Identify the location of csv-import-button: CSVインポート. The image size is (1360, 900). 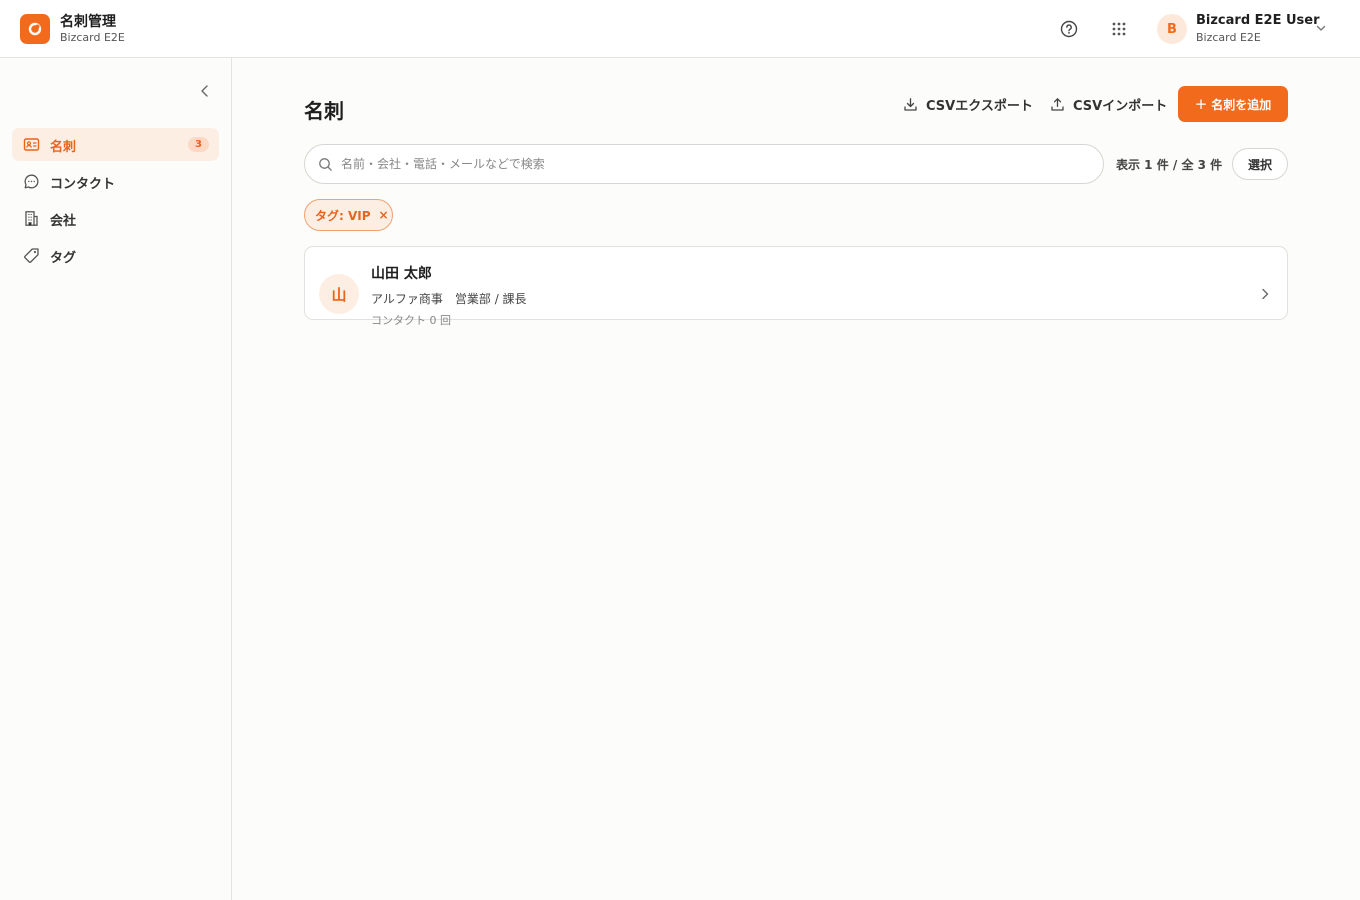
(1108, 104).